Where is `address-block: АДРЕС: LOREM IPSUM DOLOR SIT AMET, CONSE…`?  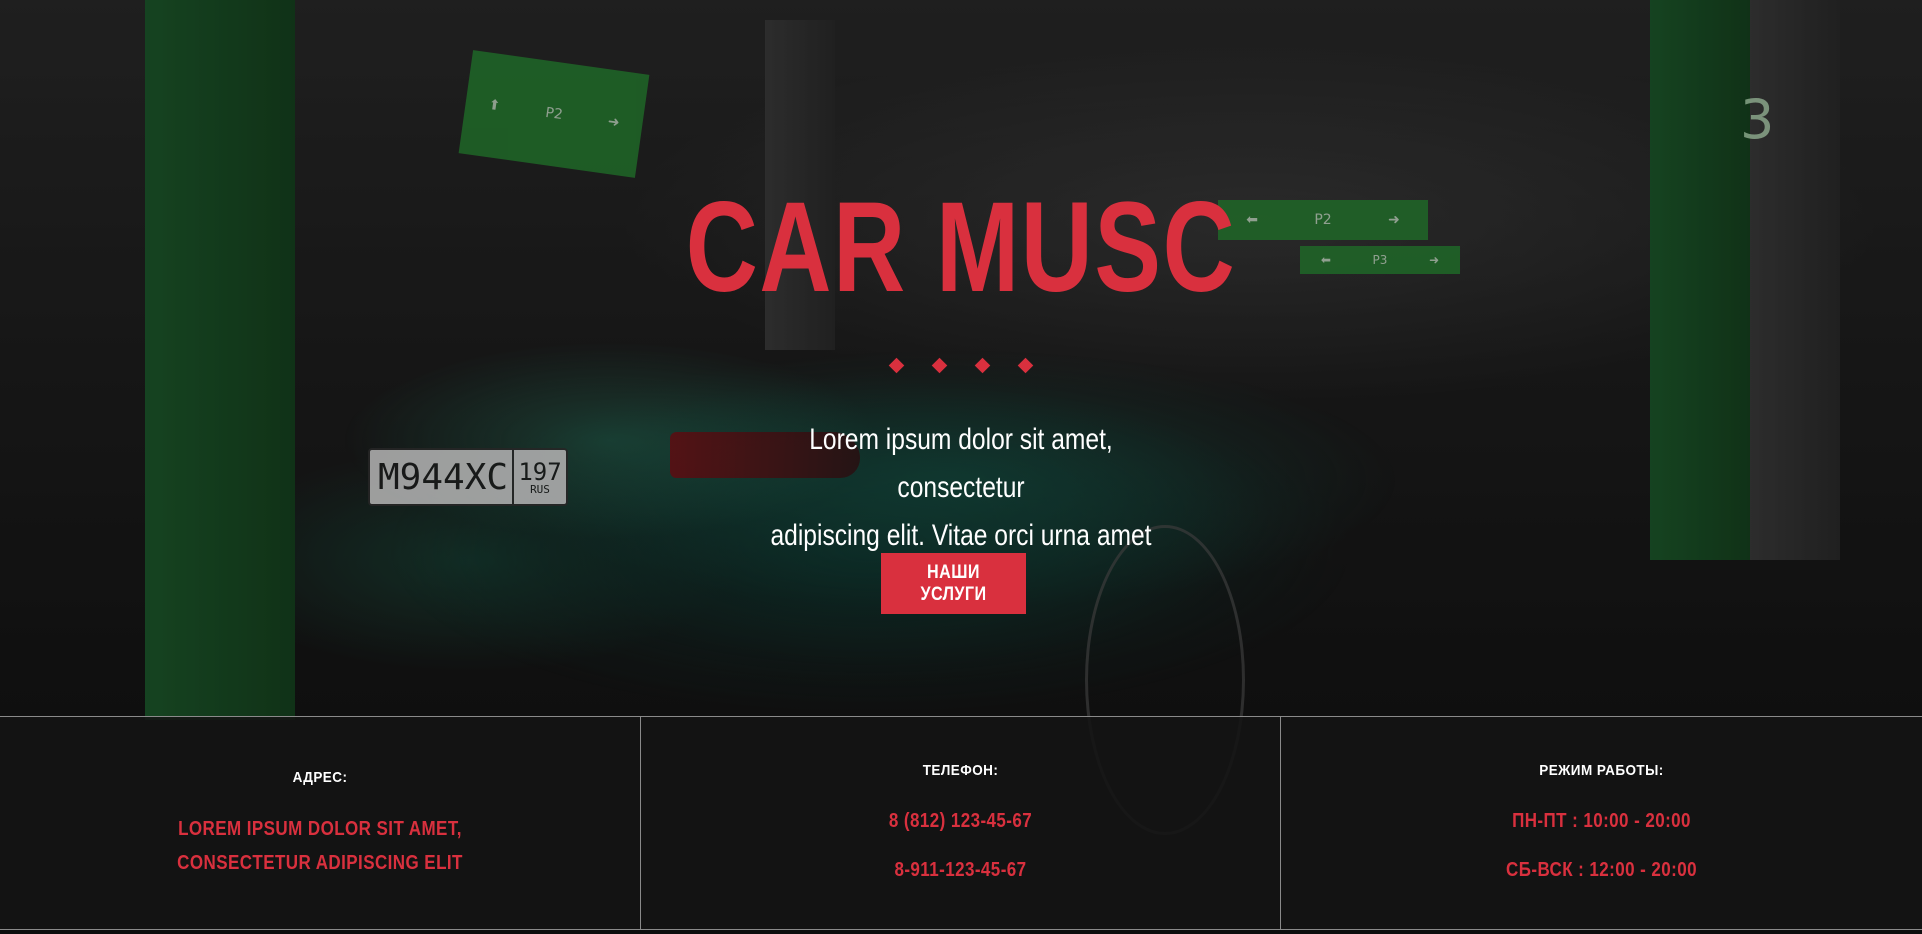
address-block: АДРЕС: LOREM IPSUM DOLOR SIT AMET, CONSE… is located at coordinates (320, 823).